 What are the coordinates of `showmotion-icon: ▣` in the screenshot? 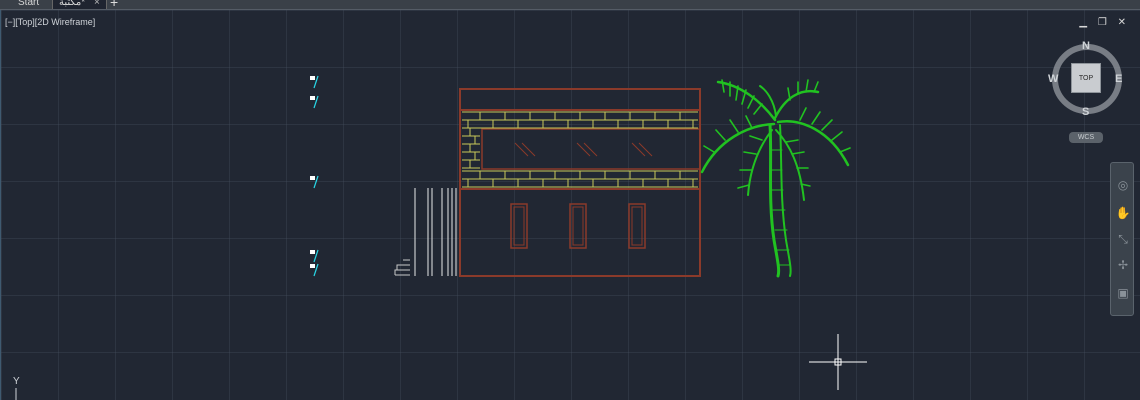 It's located at (1123, 293).